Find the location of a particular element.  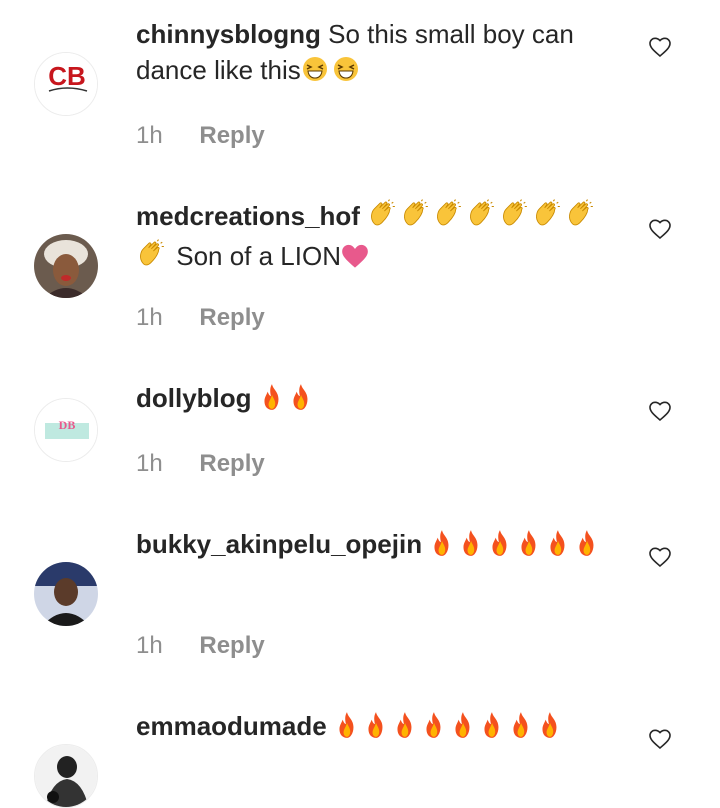

comment-text: medcreations_hof Son of a LION is located at coordinates (381, 238).